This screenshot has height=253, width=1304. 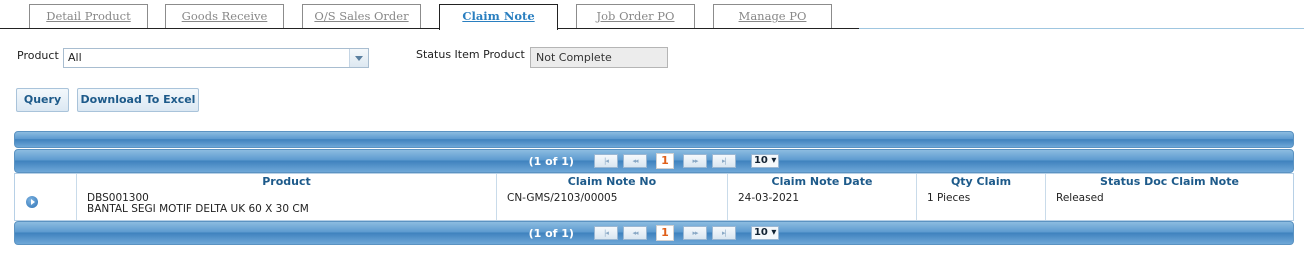 I want to click on tab-detail-product: Detail Product, so click(x=88, y=16).